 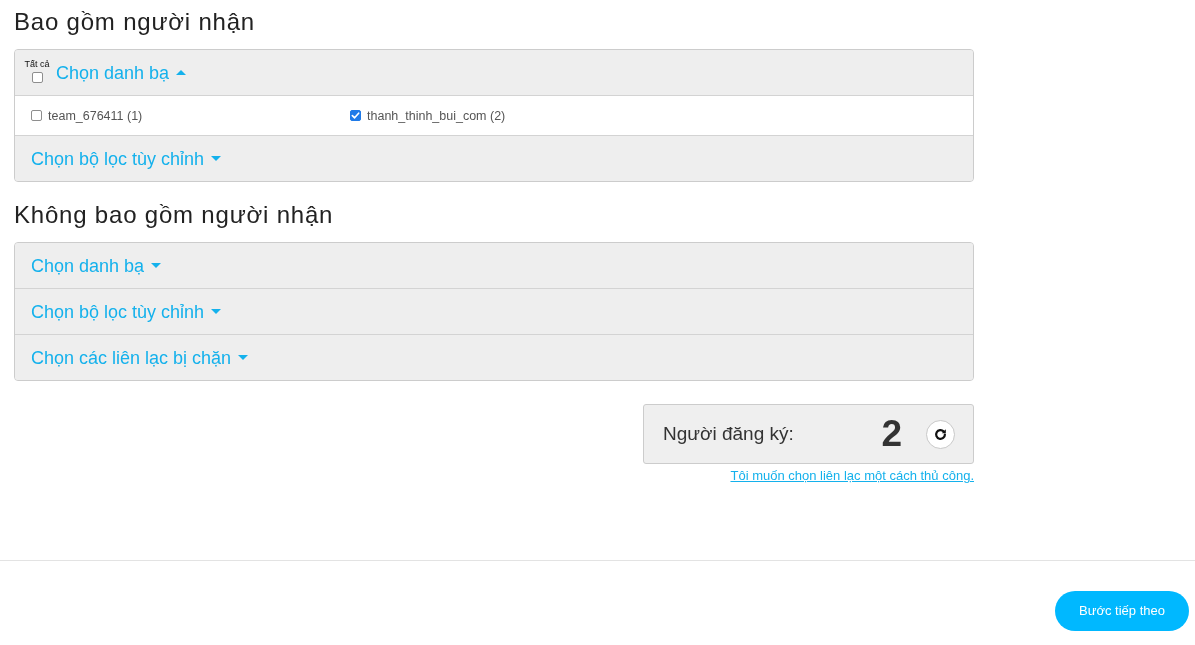 I want to click on next-step-button: Bước tiếp theo, so click(x=1122, y=611).